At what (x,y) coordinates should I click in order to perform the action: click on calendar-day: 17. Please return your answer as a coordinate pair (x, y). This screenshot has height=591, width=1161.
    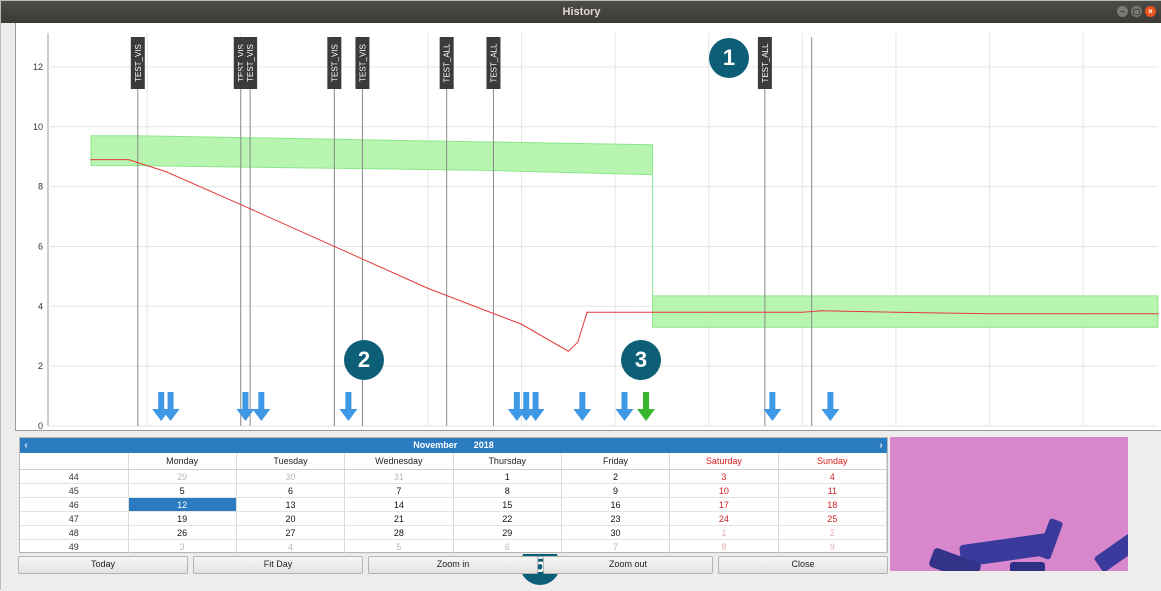
    Looking at the image, I should click on (724, 504).